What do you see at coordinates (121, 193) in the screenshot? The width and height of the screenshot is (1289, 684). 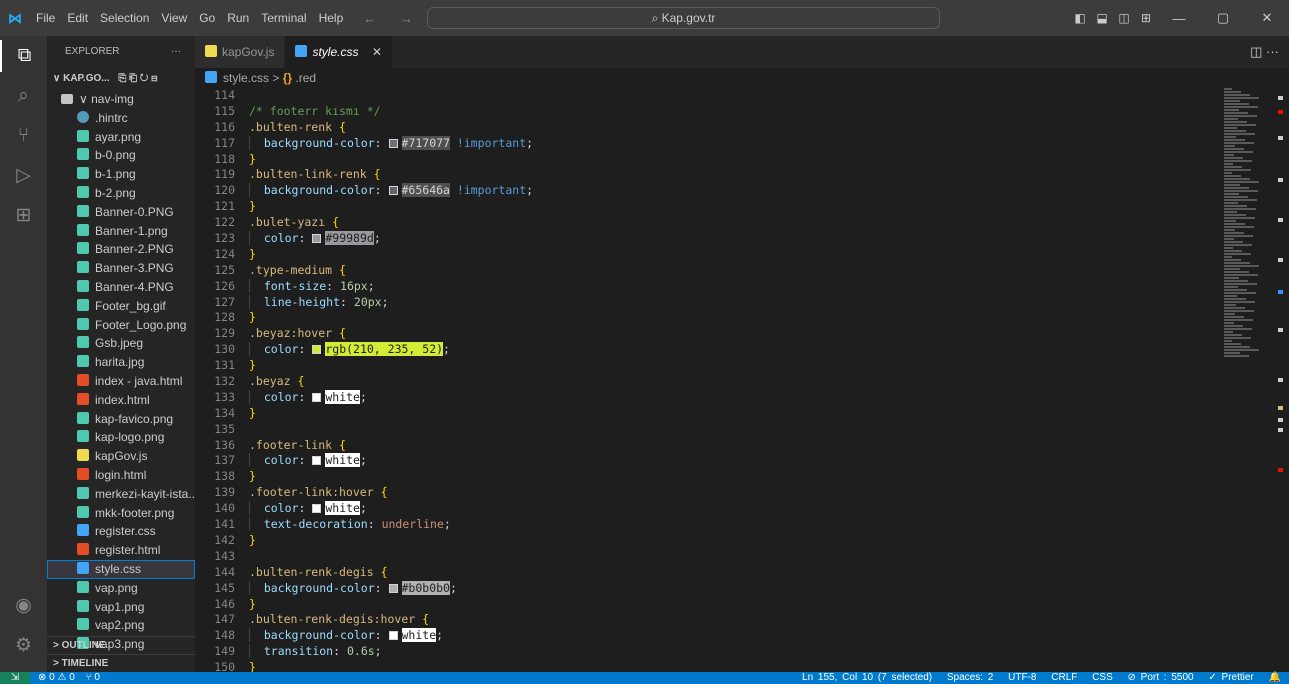 I see `file-item: b-2.png` at bounding box center [121, 193].